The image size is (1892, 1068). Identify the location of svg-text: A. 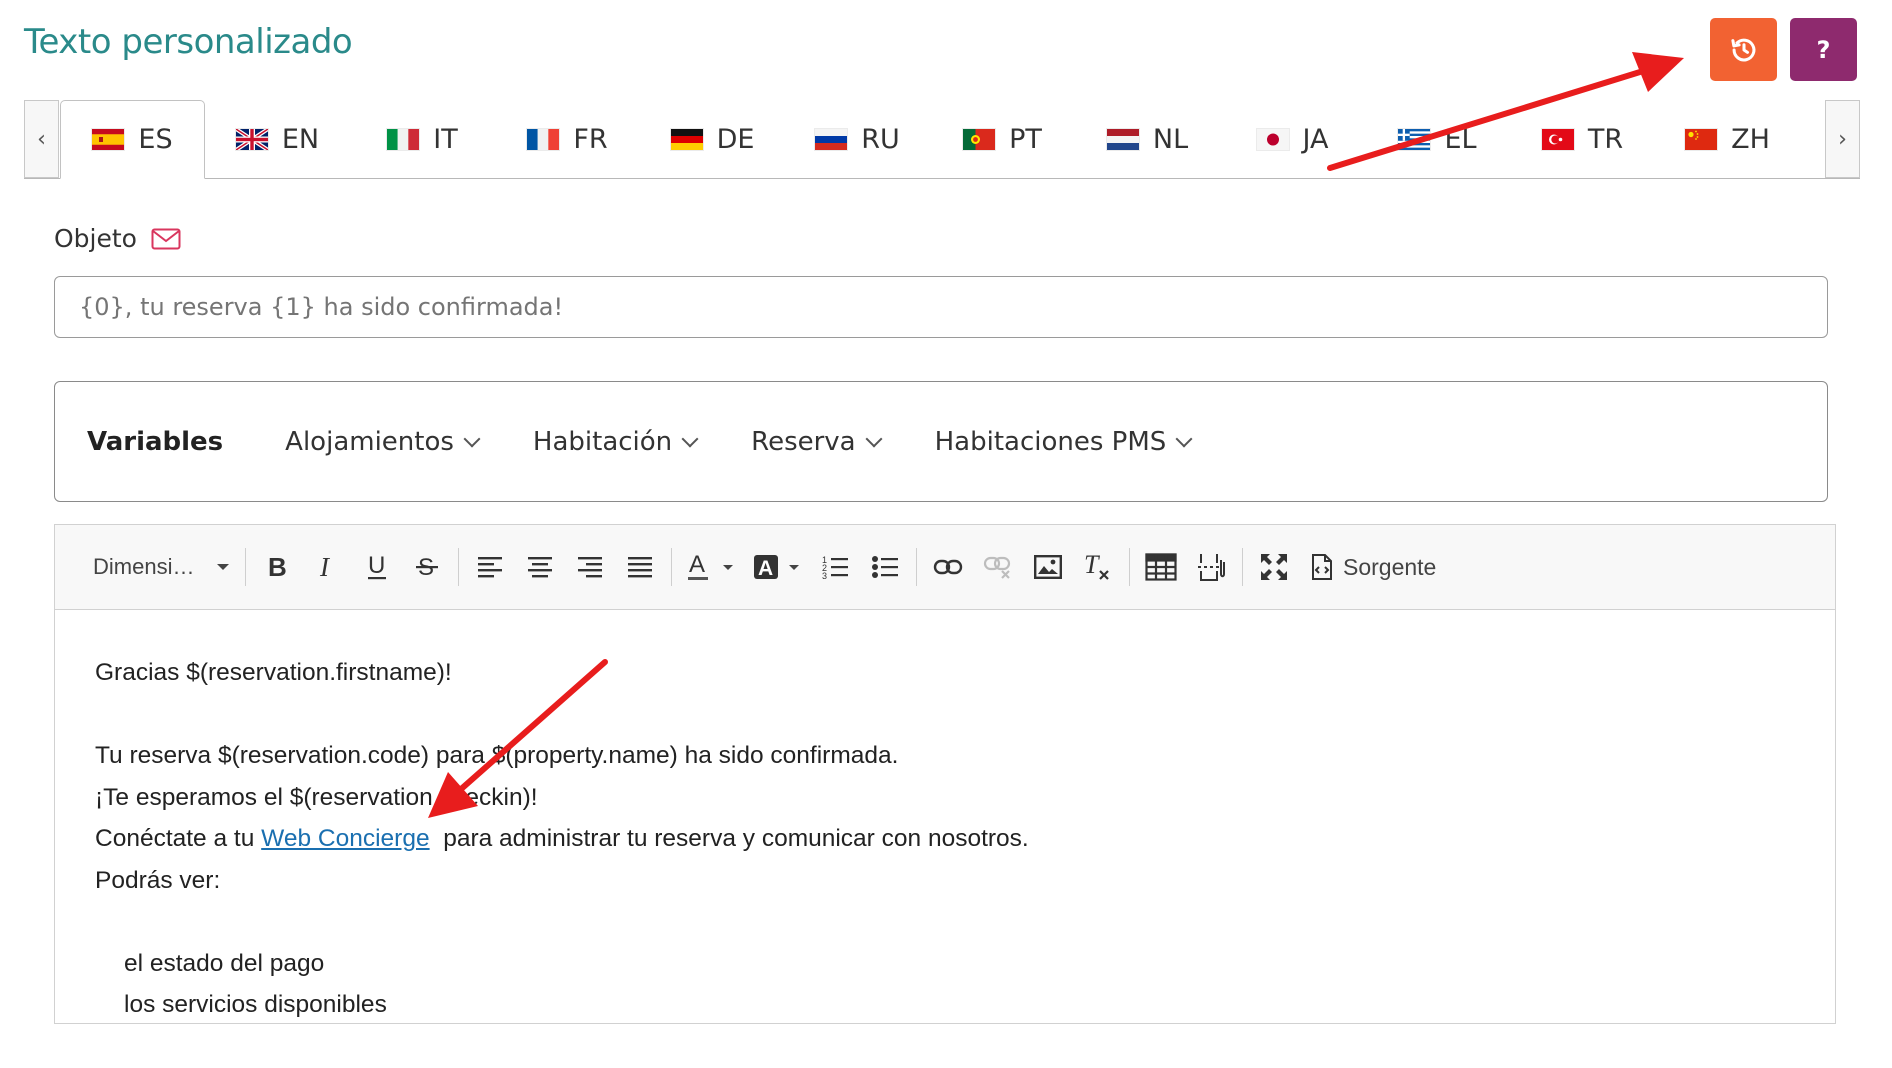
(765, 568).